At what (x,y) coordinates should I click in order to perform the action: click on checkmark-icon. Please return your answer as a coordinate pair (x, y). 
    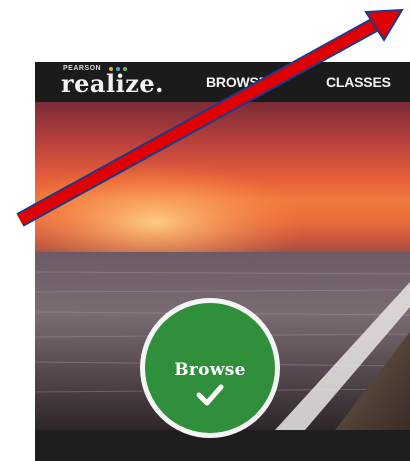
    Looking at the image, I should click on (210, 395).